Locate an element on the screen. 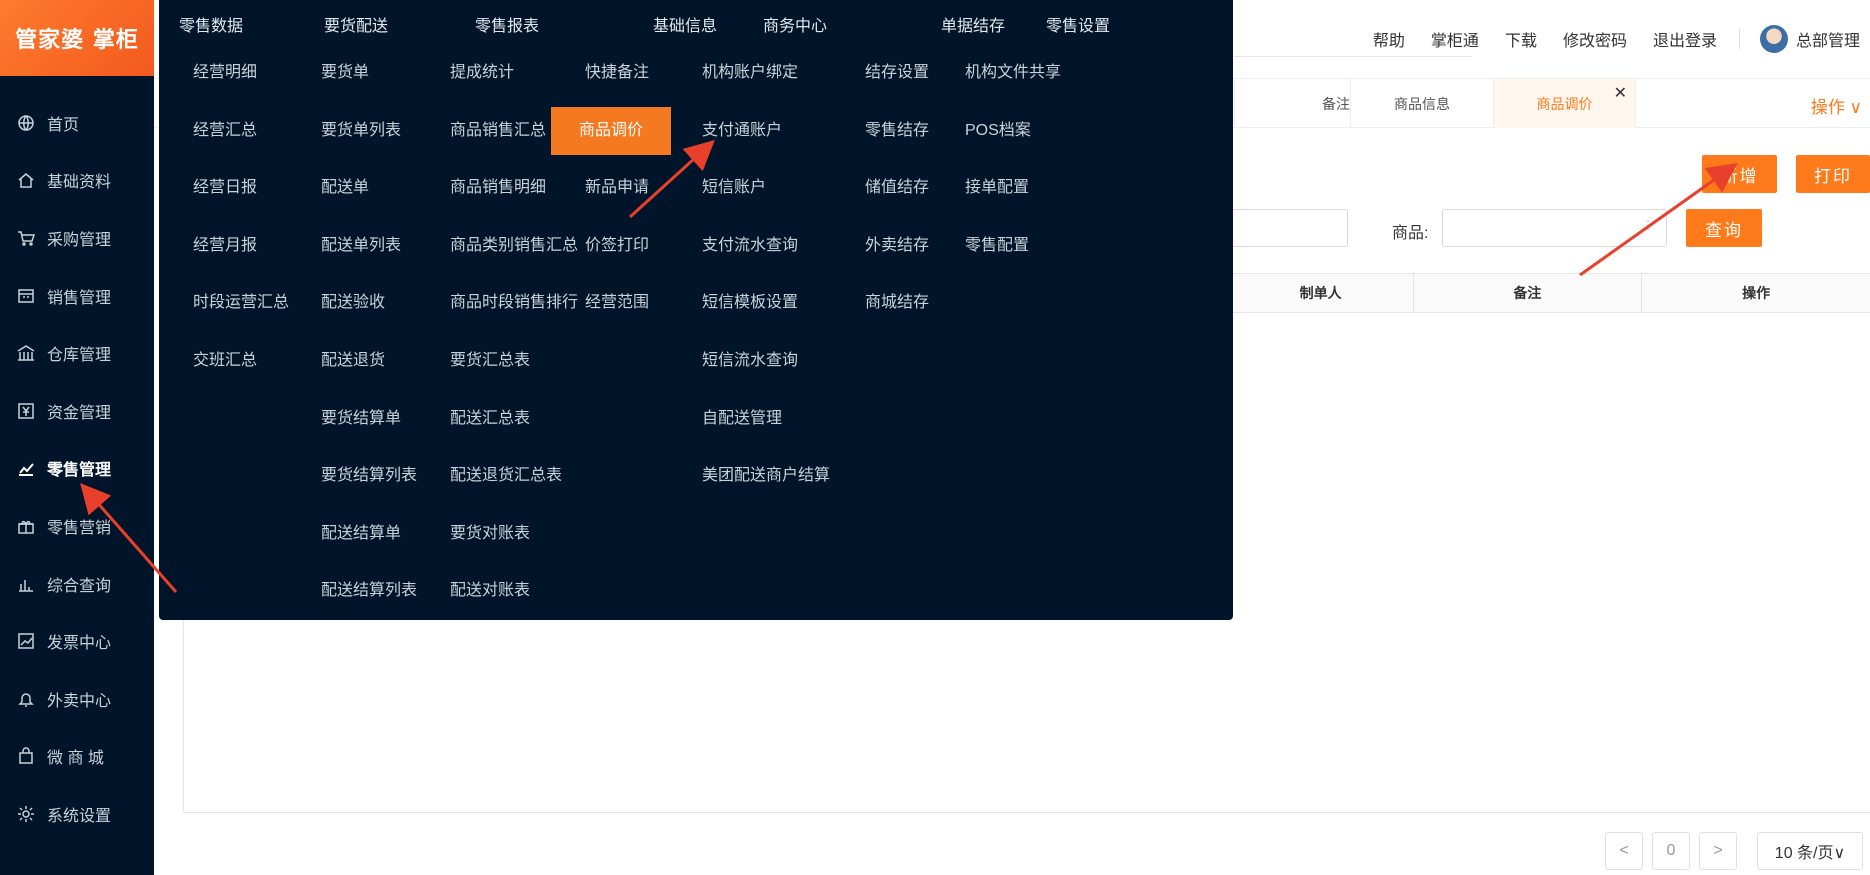 The height and width of the screenshot is (875, 1870). tab-remarks: 备注 is located at coordinates (1297, 103).